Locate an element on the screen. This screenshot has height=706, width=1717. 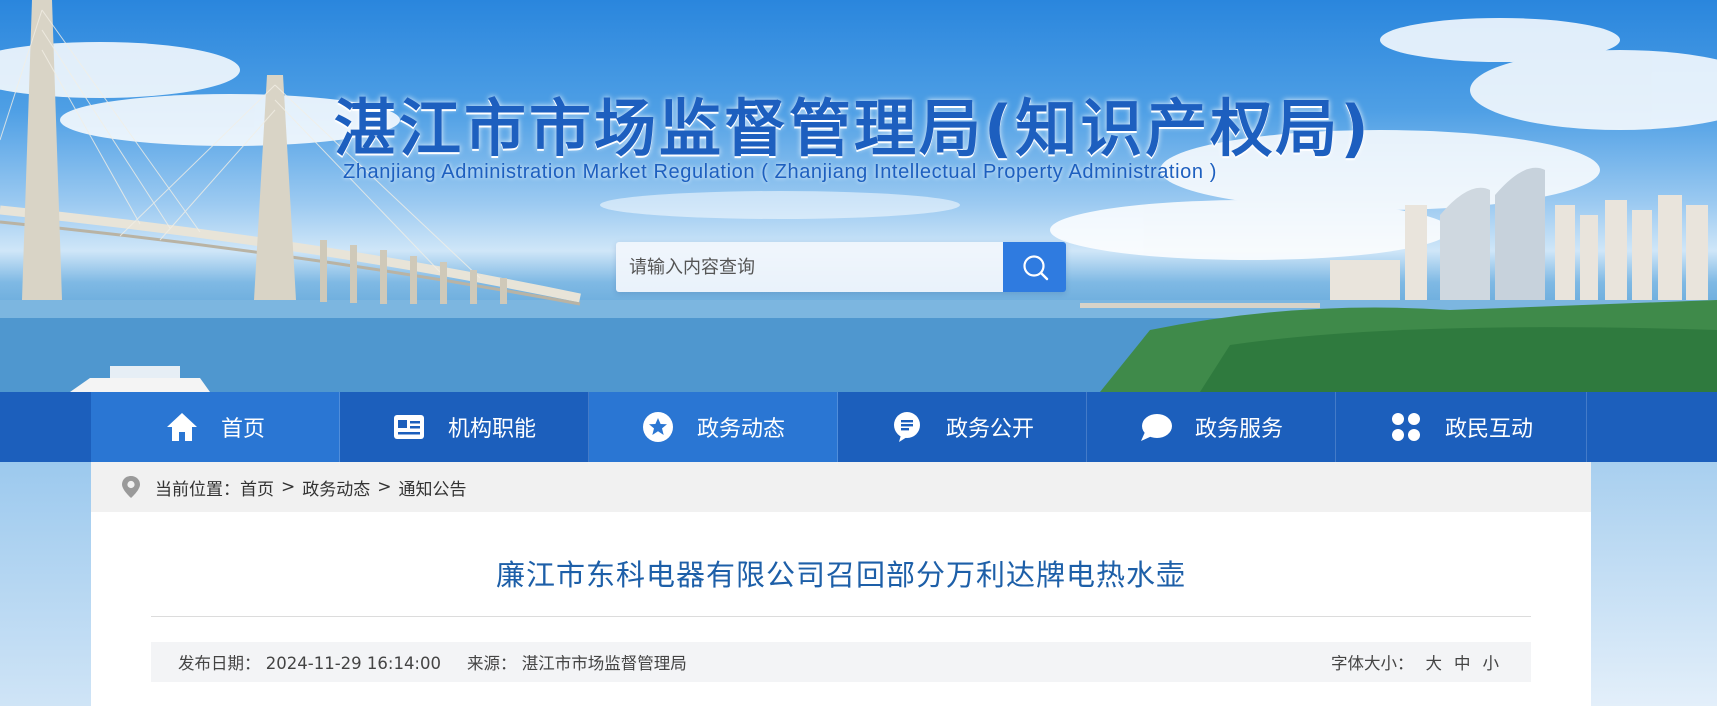
source-value: 湛江市市场监督管理局 is located at coordinates (604, 663).